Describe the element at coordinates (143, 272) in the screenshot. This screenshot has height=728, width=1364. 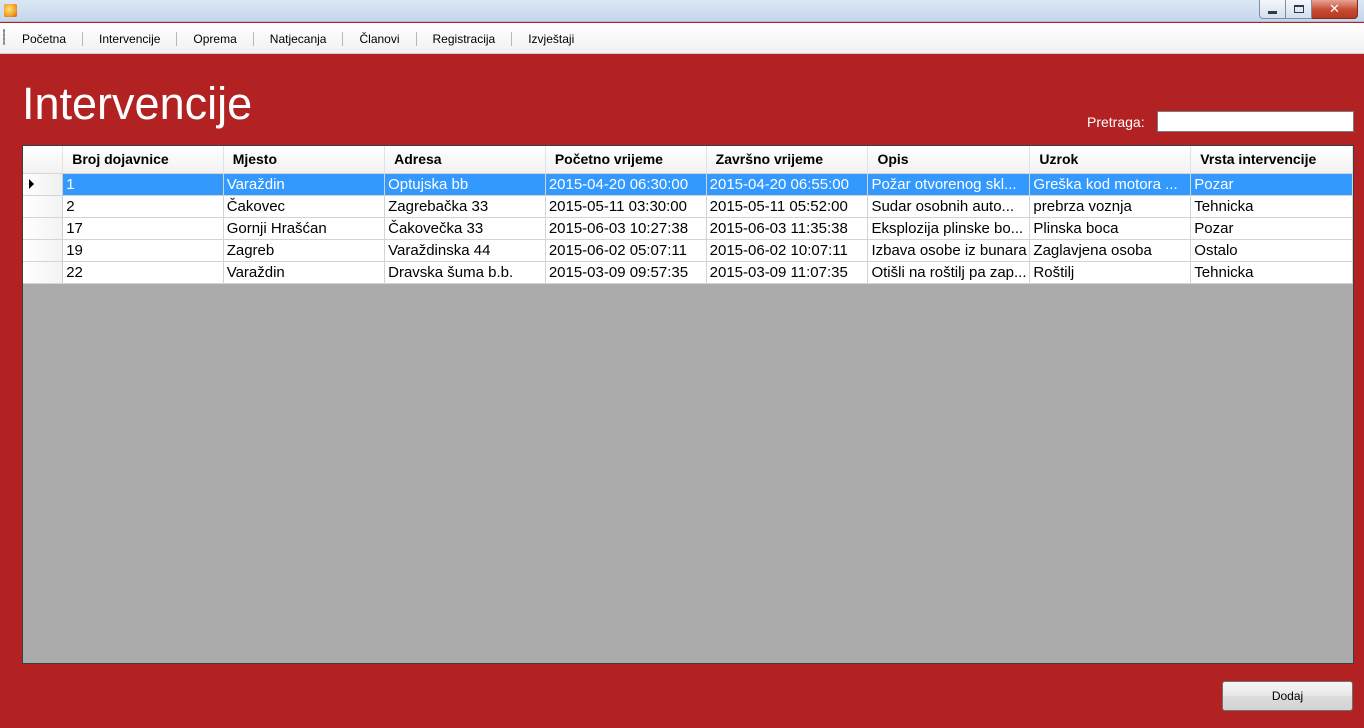
I see `table-cell: 22` at that location.